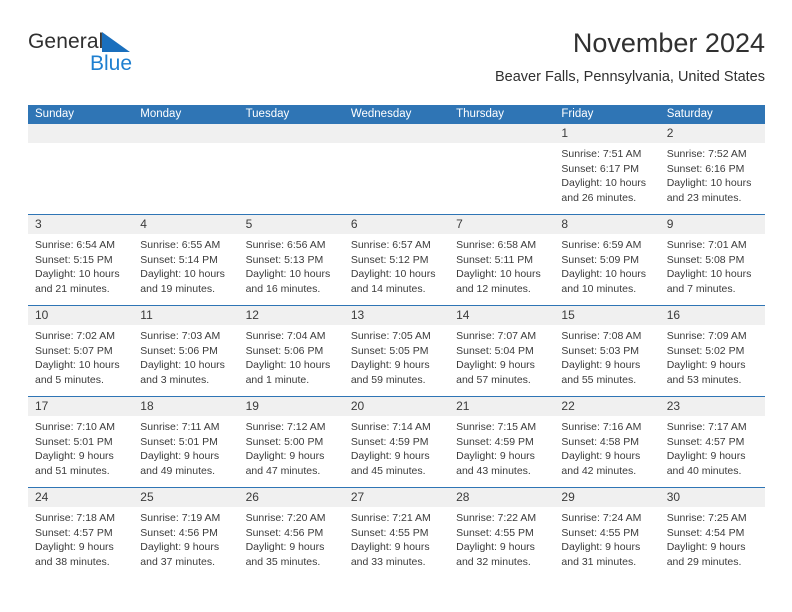  I want to click on day-number: 6, so click(396, 224).